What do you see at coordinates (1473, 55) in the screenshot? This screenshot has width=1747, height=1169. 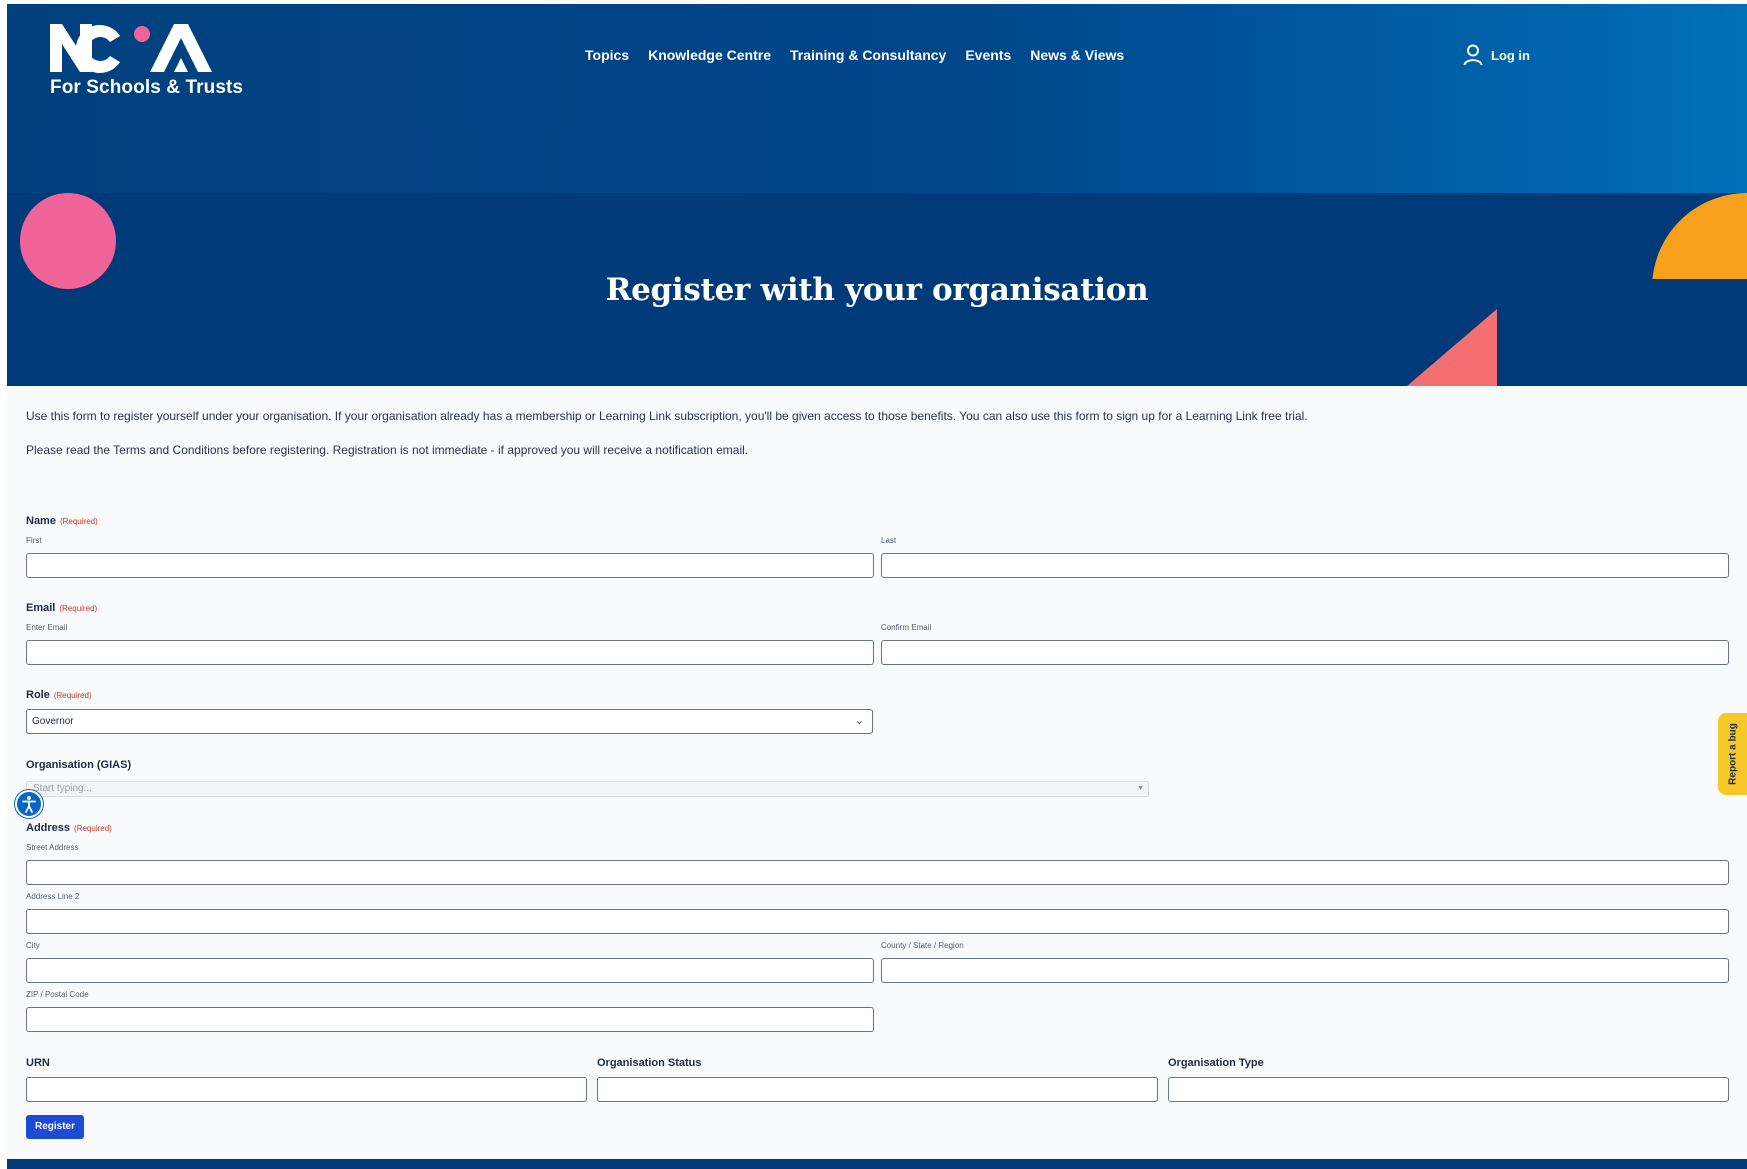 I see `user-icon` at bounding box center [1473, 55].